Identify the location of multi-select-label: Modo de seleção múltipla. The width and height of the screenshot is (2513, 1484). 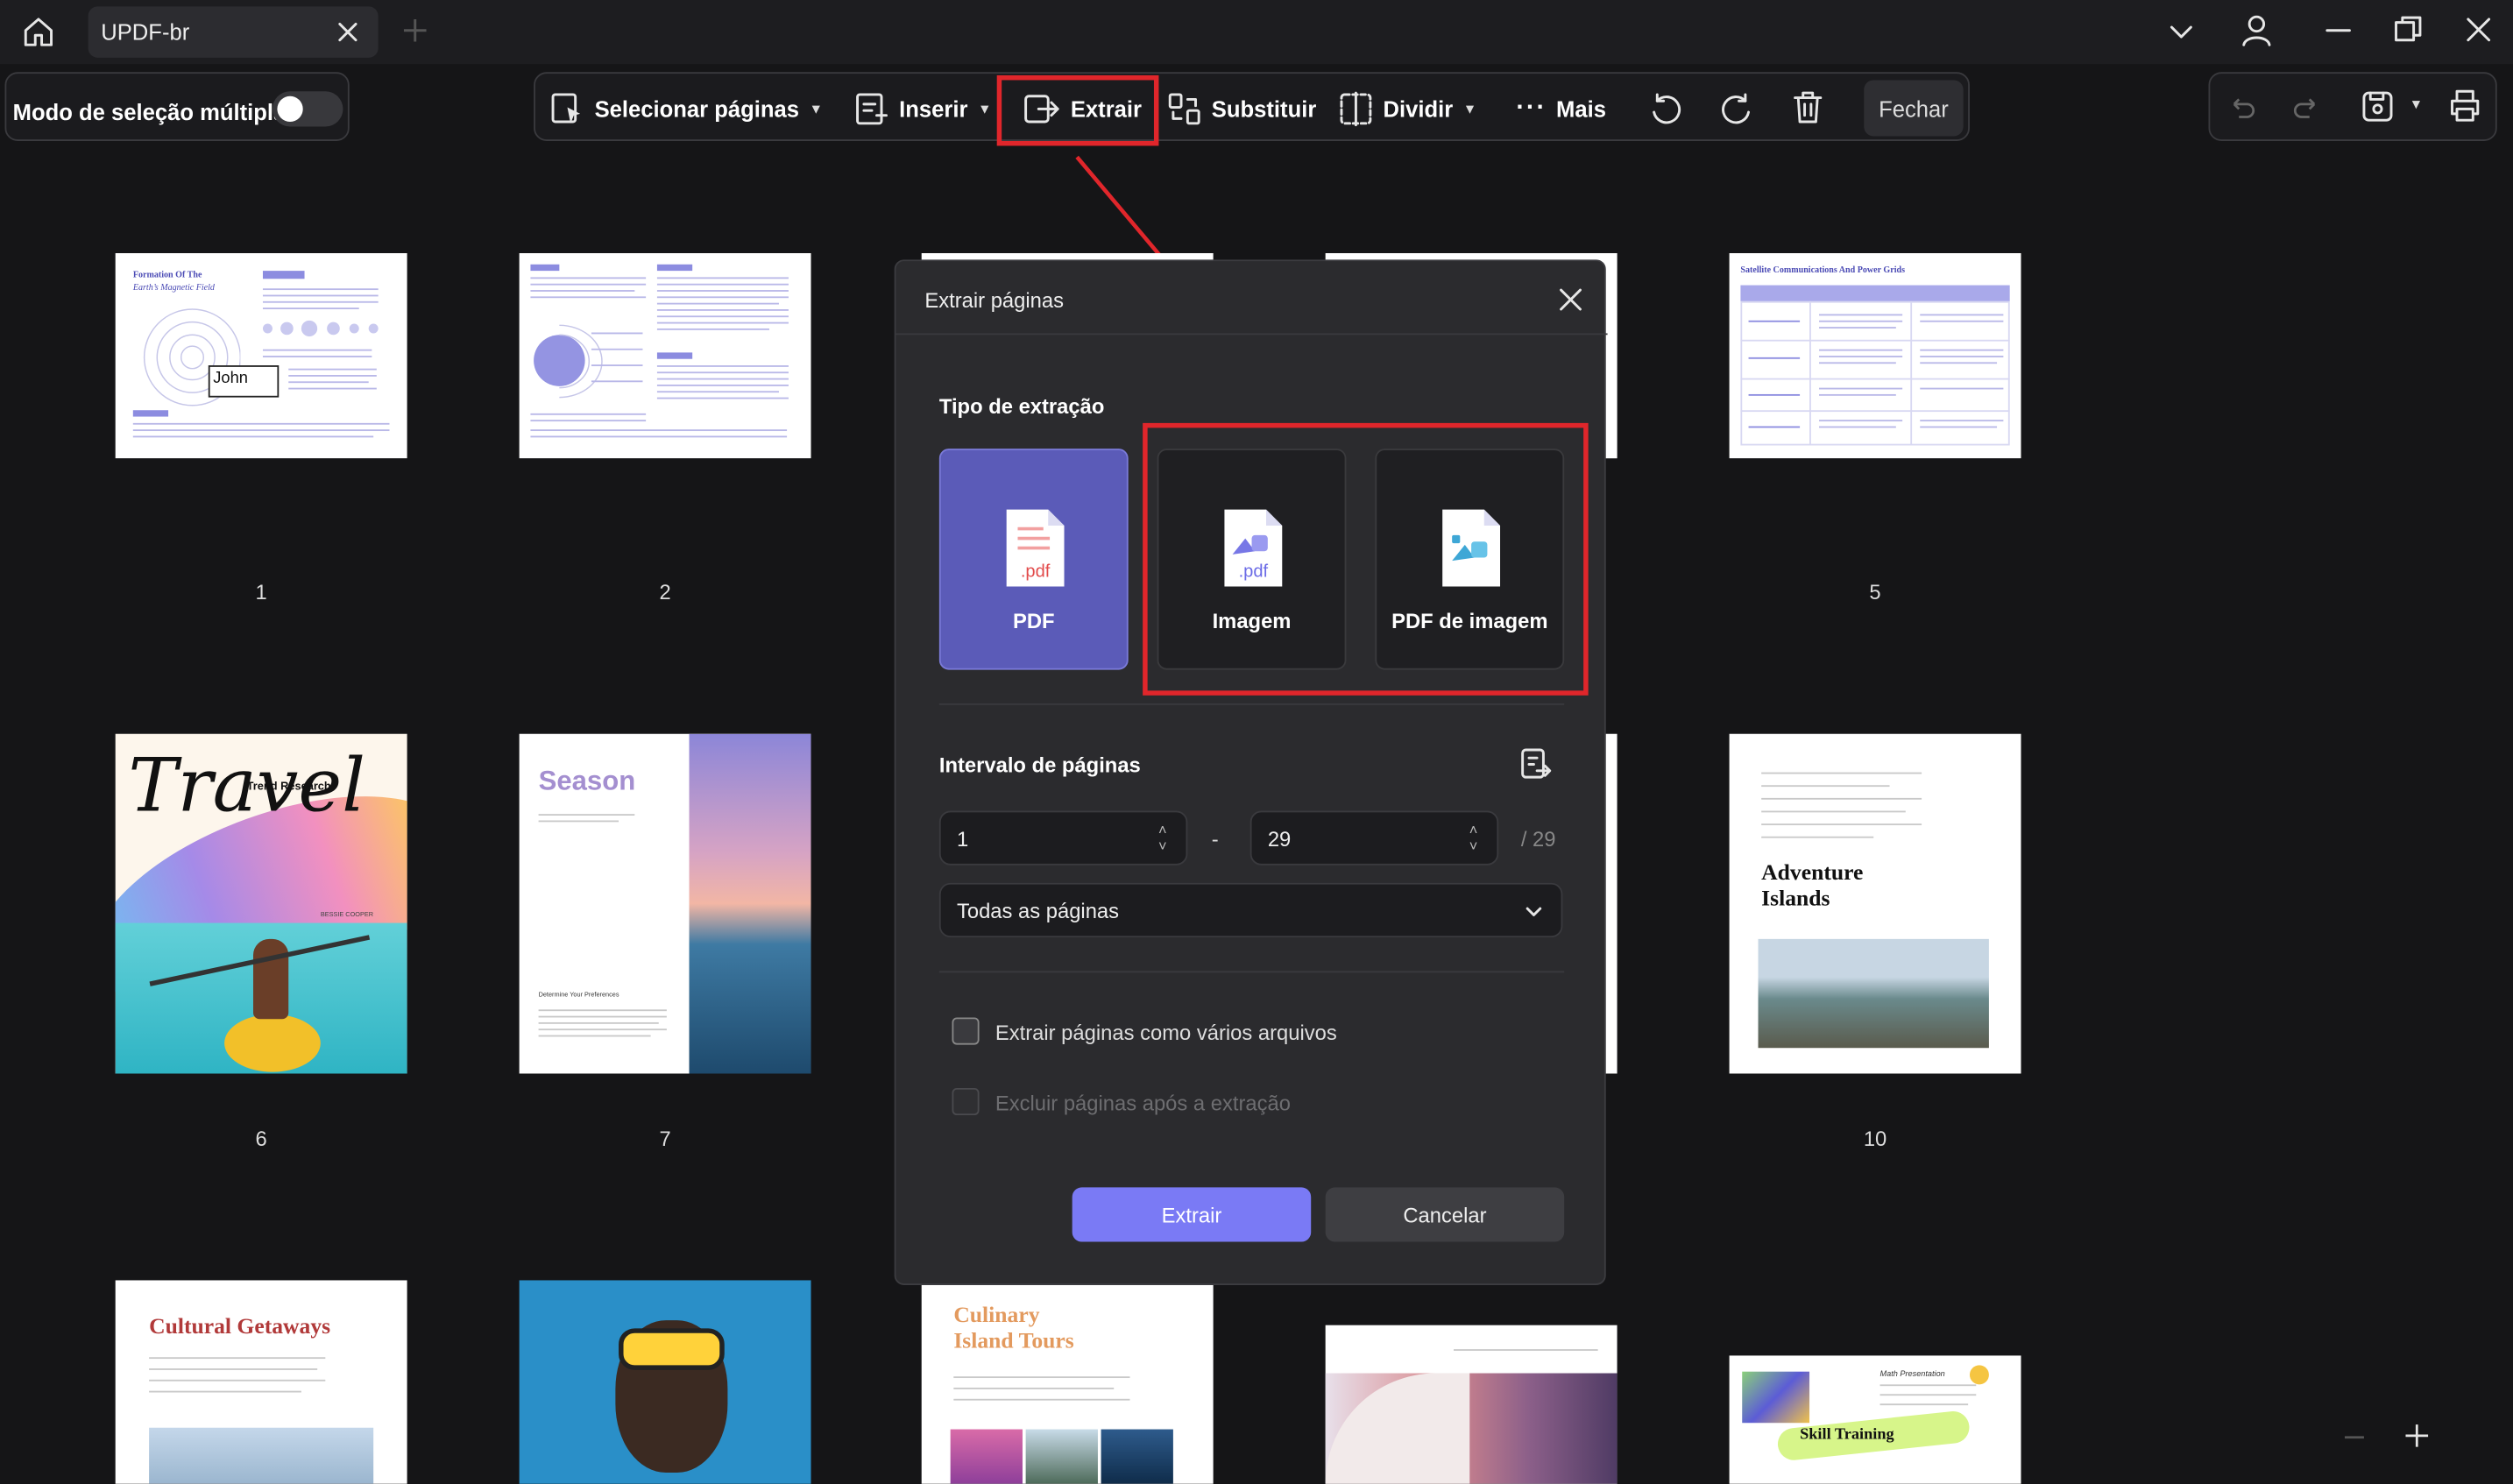
(149, 112).